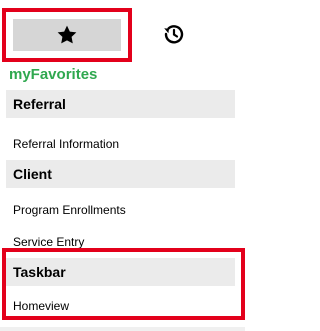 The height and width of the screenshot is (331, 320). I want to click on tab-favorites-active-bg, so click(67, 35).